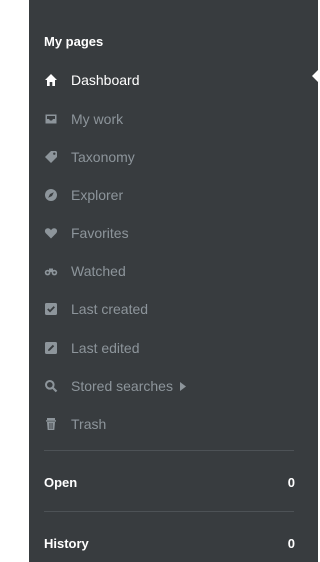 This screenshot has height=562, width=320. I want to click on section-title-my-pages: My pages, so click(74, 41).